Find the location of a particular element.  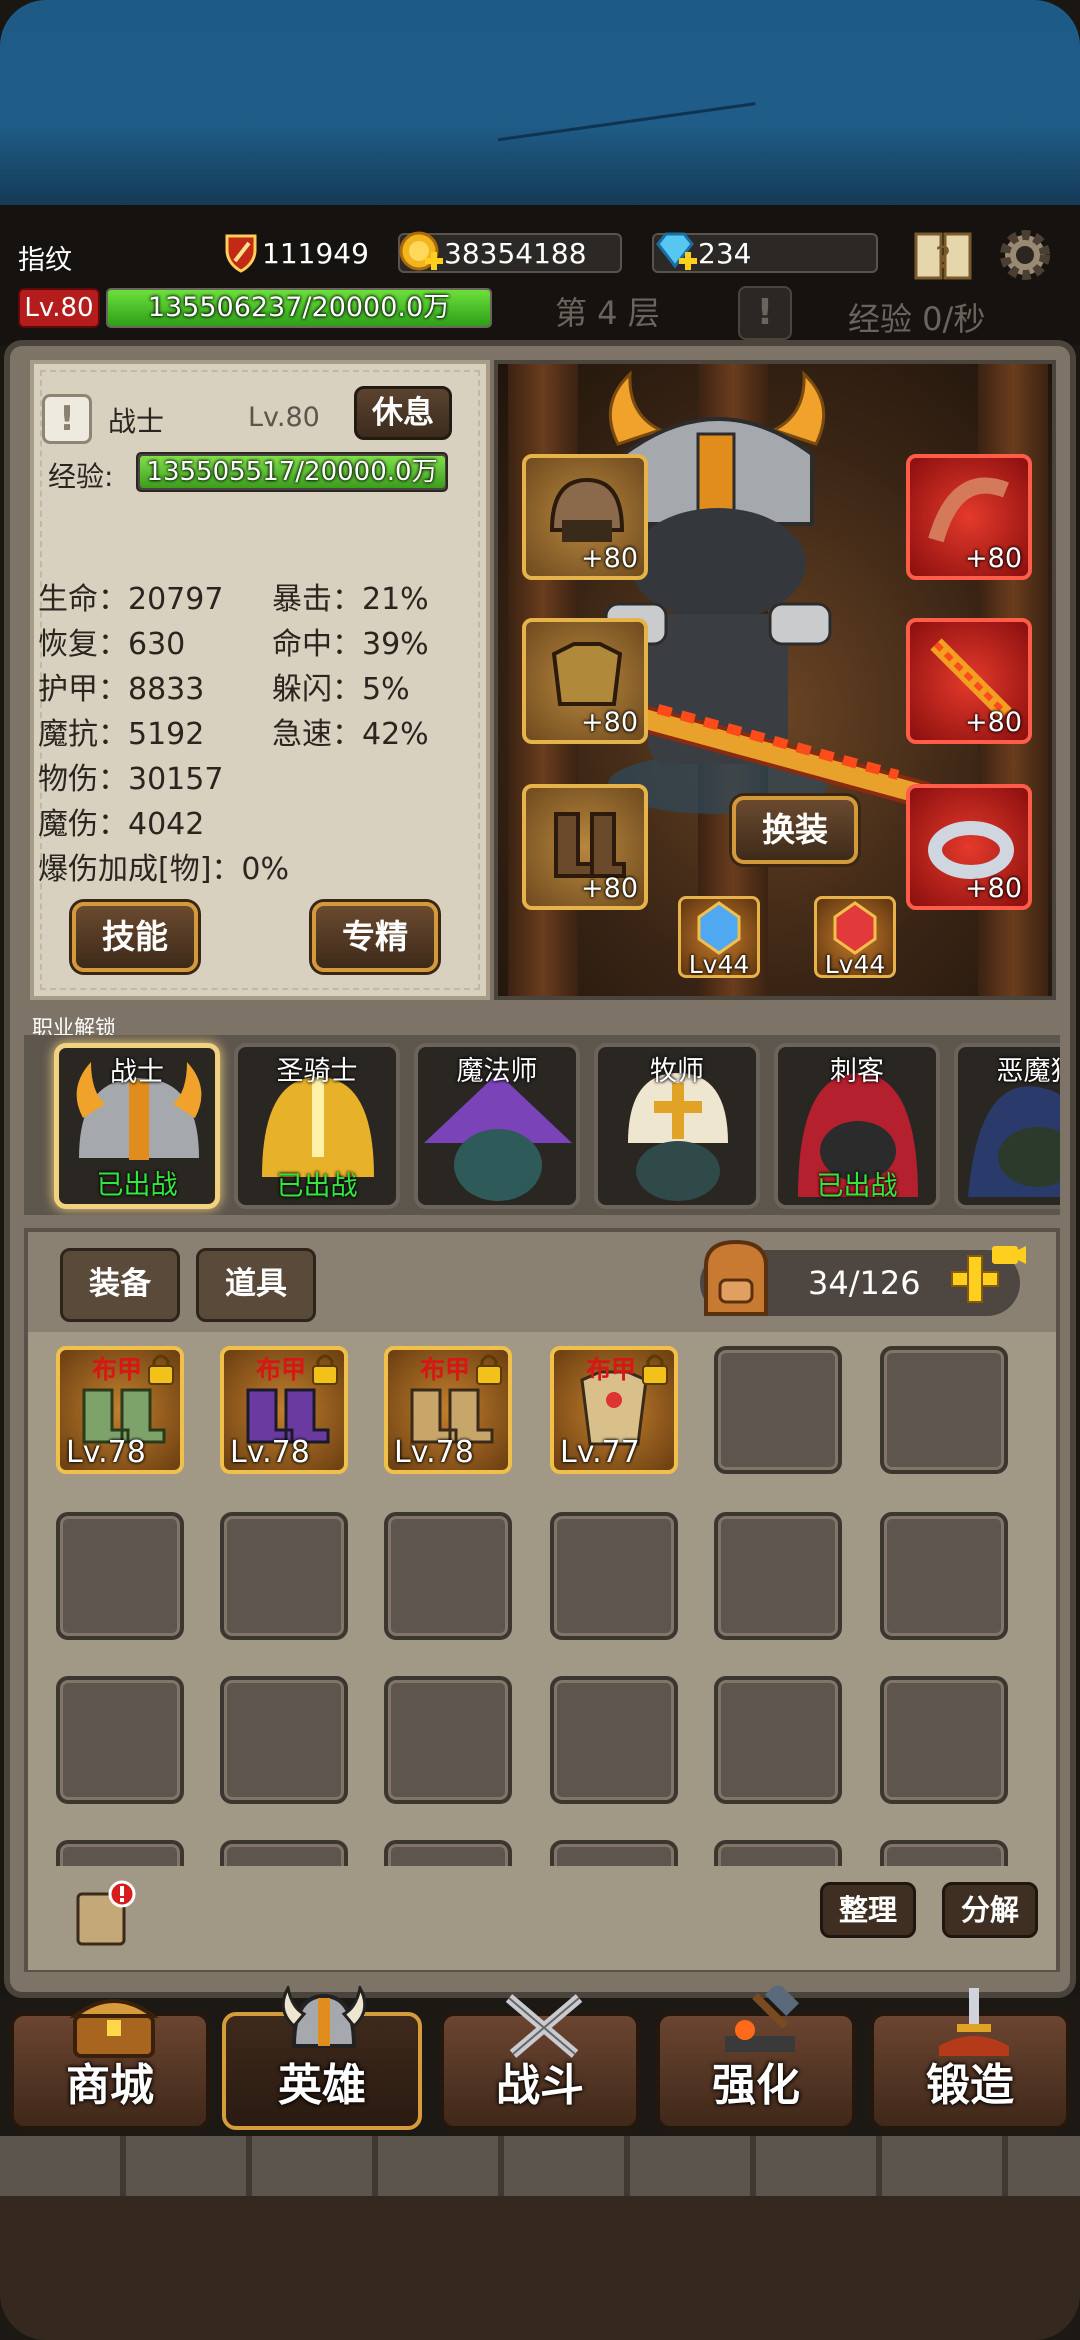

skill-button: 技能 is located at coordinates (135, 937).